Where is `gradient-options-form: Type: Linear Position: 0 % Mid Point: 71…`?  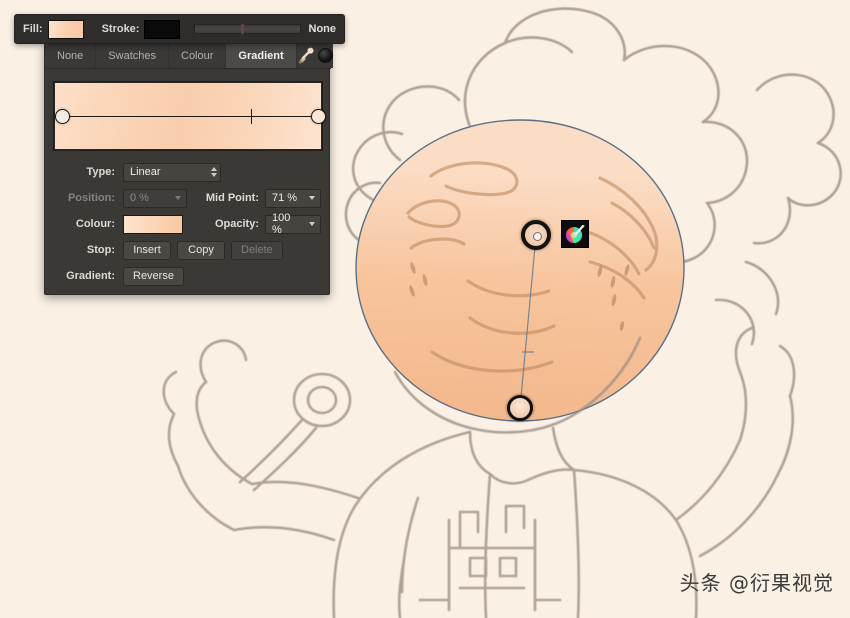 gradient-options-form: Type: Linear Position: 0 % Mid Point: 71… is located at coordinates (188, 224).